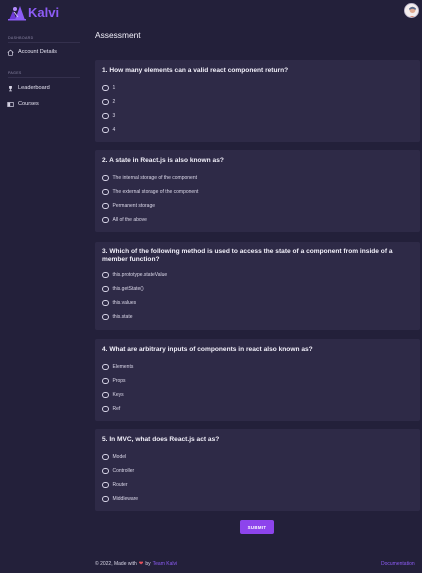  Describe the element at coordinates (261, 206) in the screenshot. I see `answer-option: Permanent storage` at that location.